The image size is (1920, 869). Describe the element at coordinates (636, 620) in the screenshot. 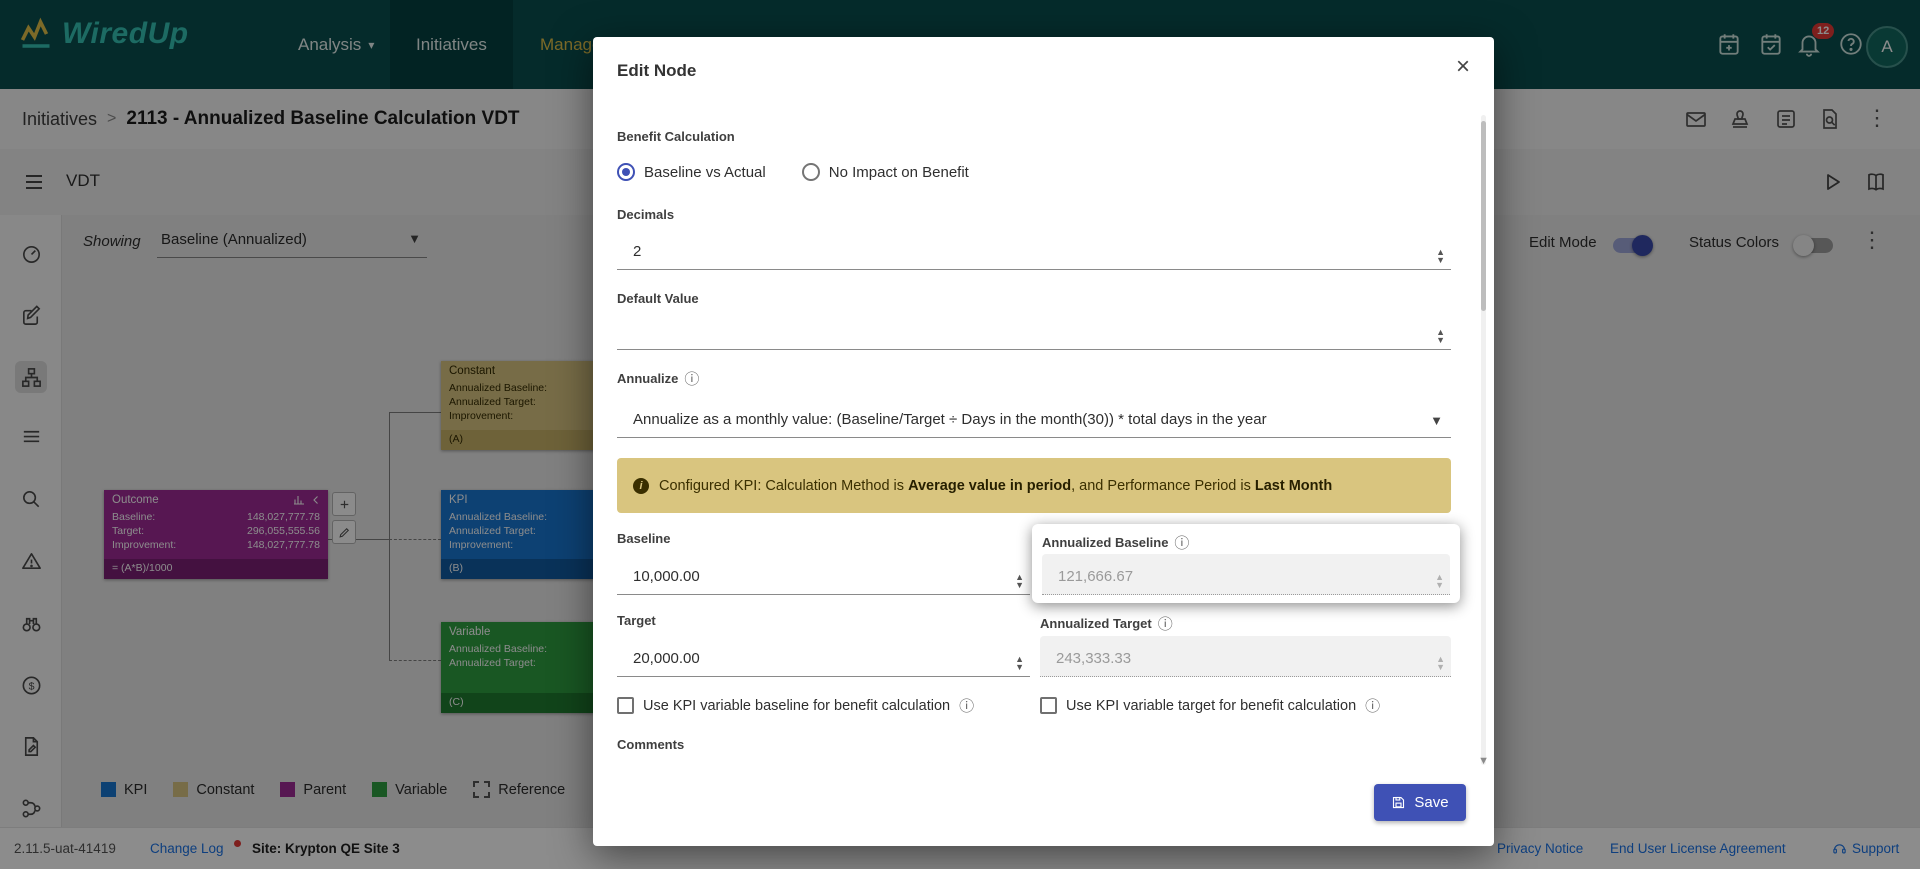

I see `target-label: Target` at that location.